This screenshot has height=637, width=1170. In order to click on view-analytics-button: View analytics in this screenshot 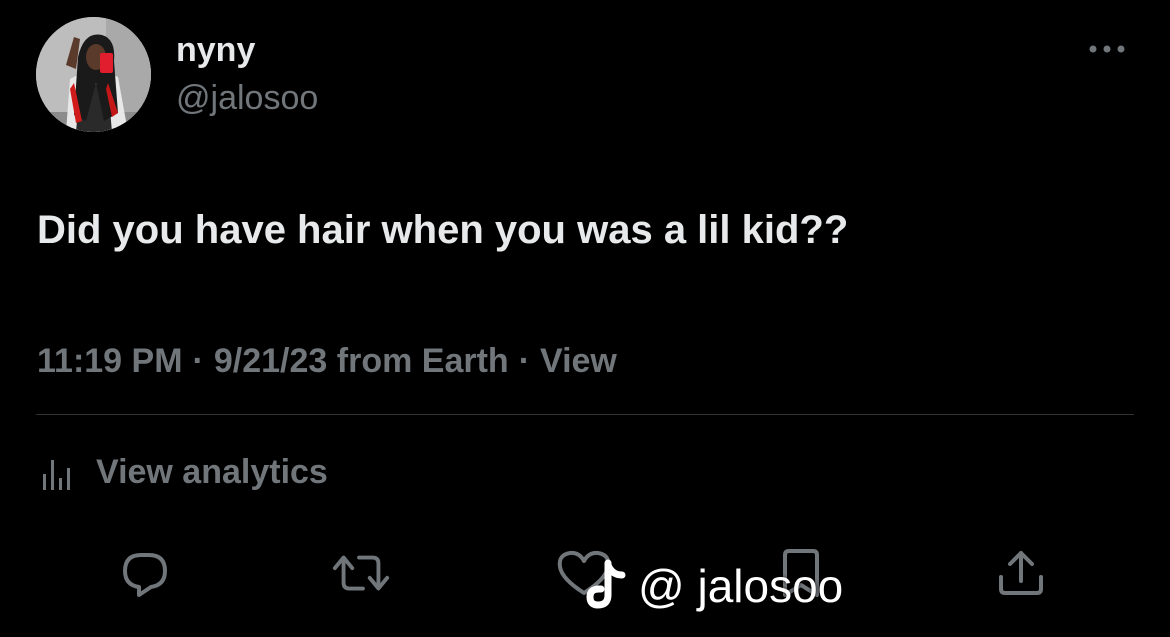, I will do `click(184, 472)`.